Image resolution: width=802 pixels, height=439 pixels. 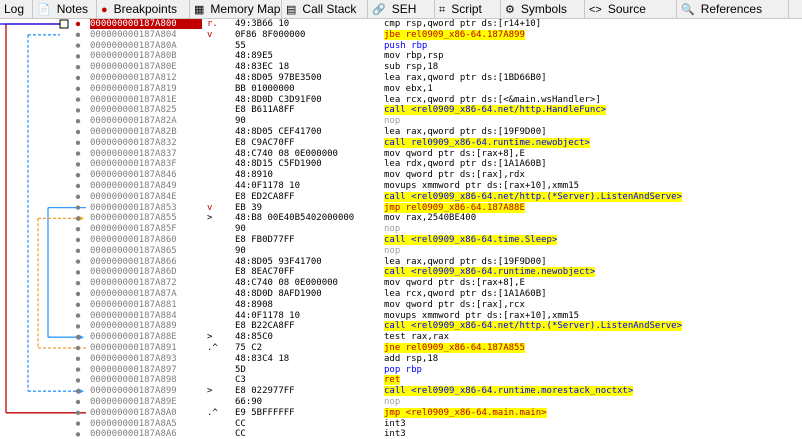 I want to click on seh-icon: 🔗, so click(x=379, y=10).